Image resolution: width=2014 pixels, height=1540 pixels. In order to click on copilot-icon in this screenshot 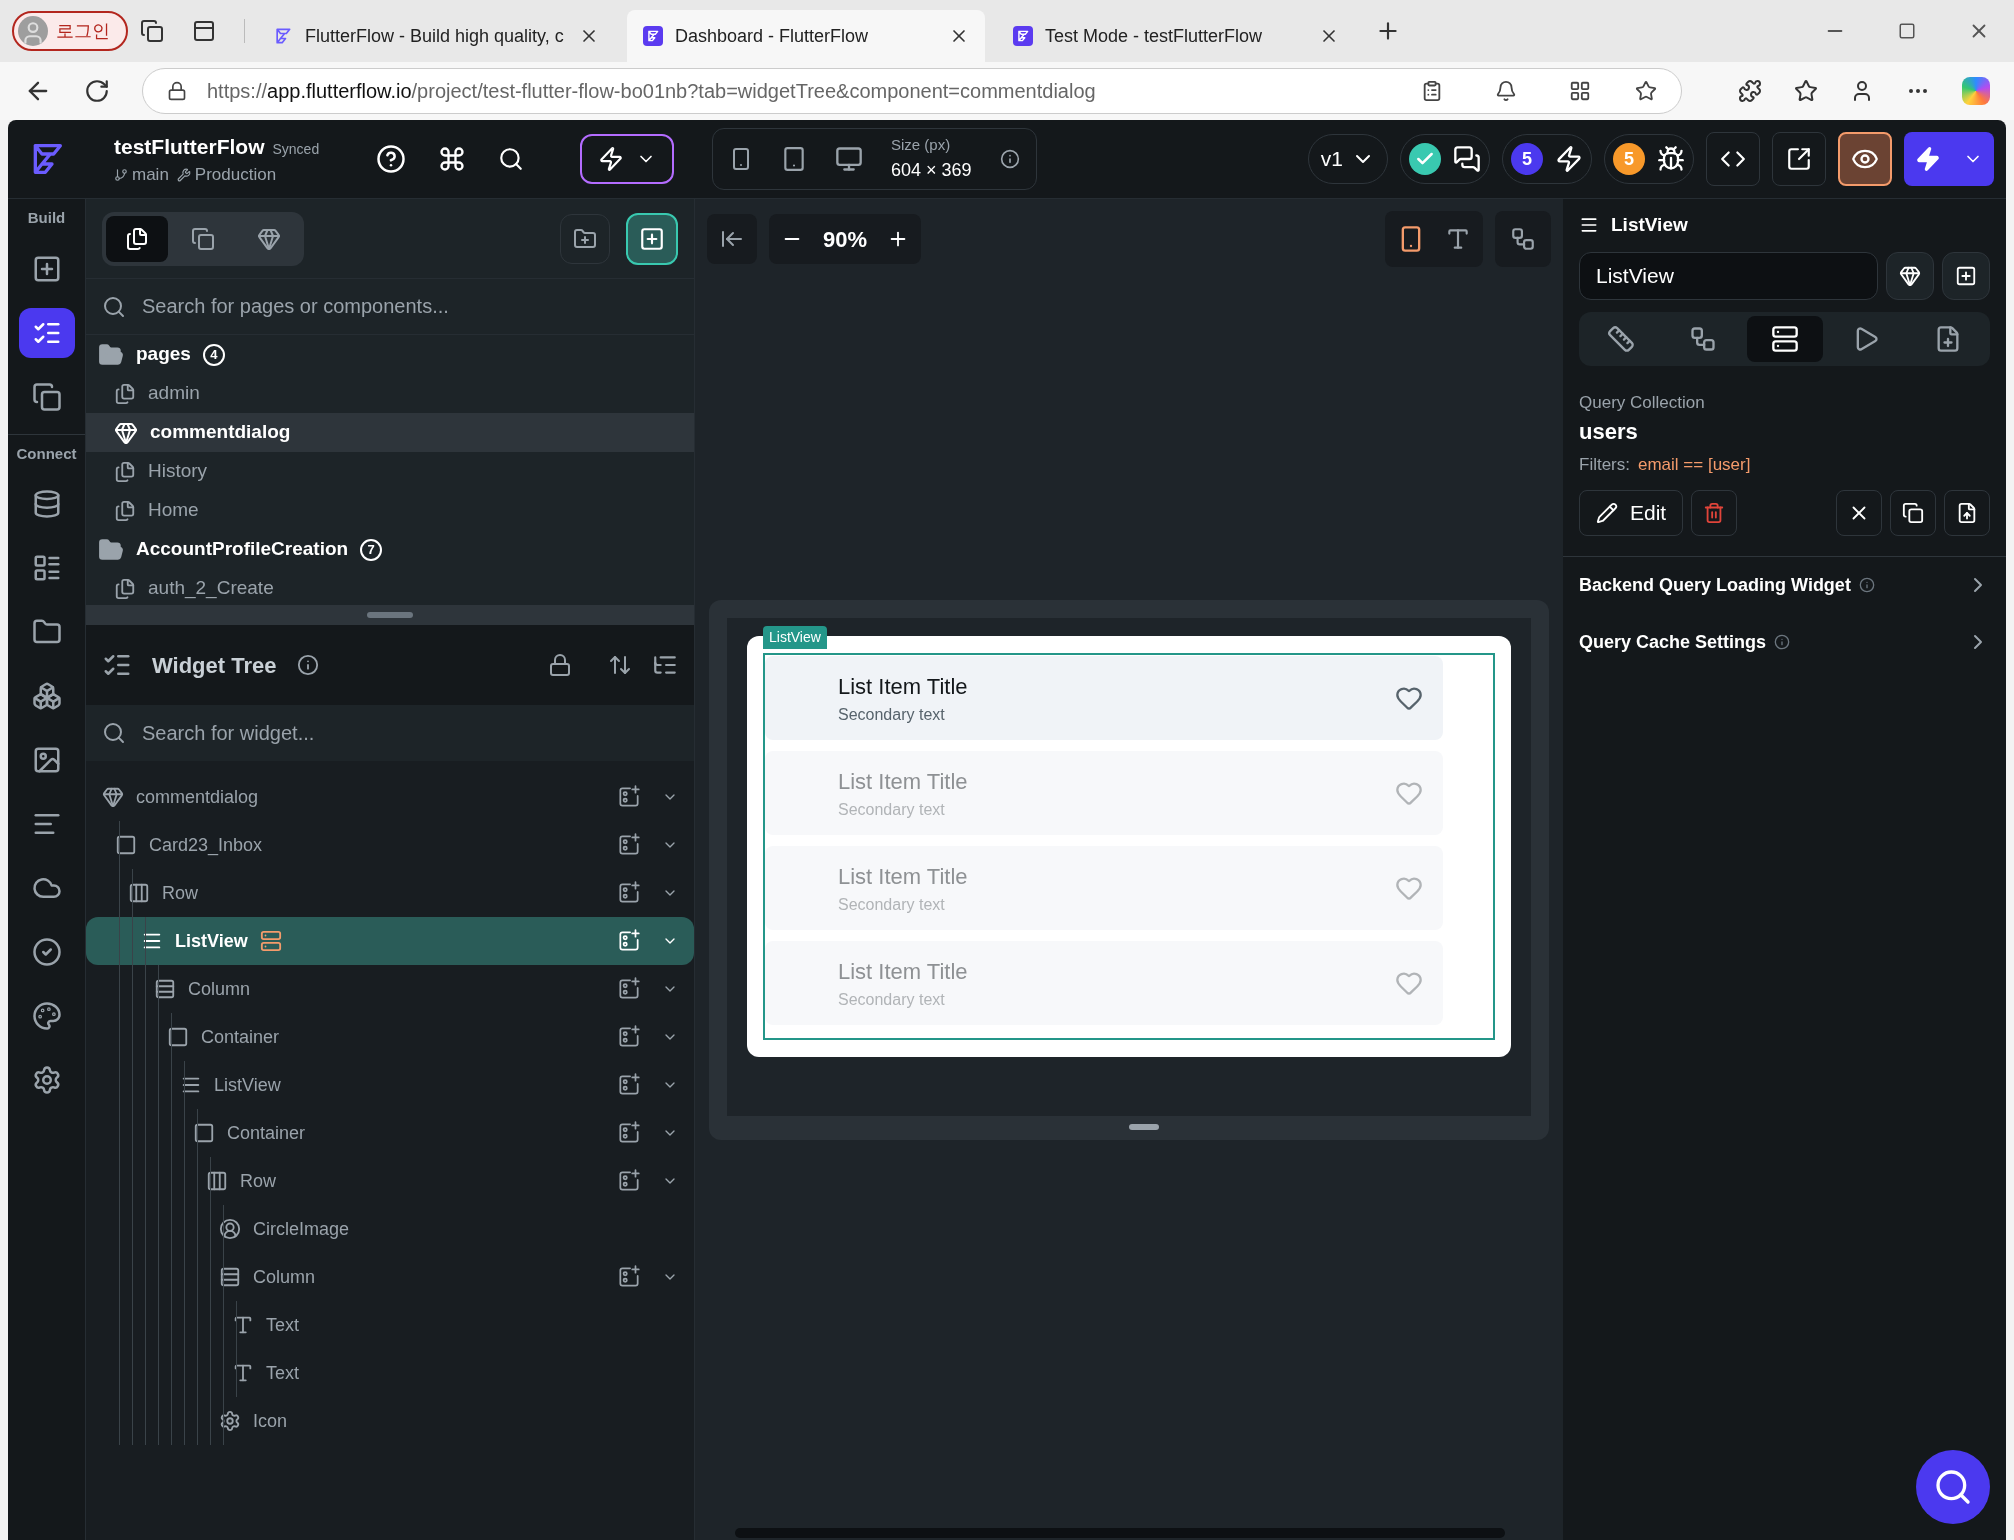, I will do `click(1976, 91)`.